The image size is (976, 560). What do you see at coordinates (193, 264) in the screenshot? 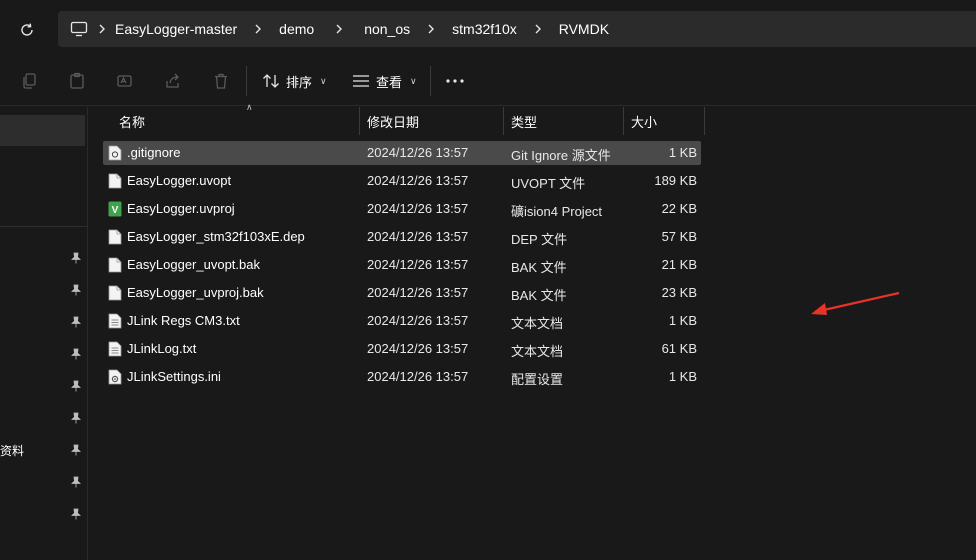
I see `file-name: EasyLogger_uvopt.bak` at bounding box center [193, 264].